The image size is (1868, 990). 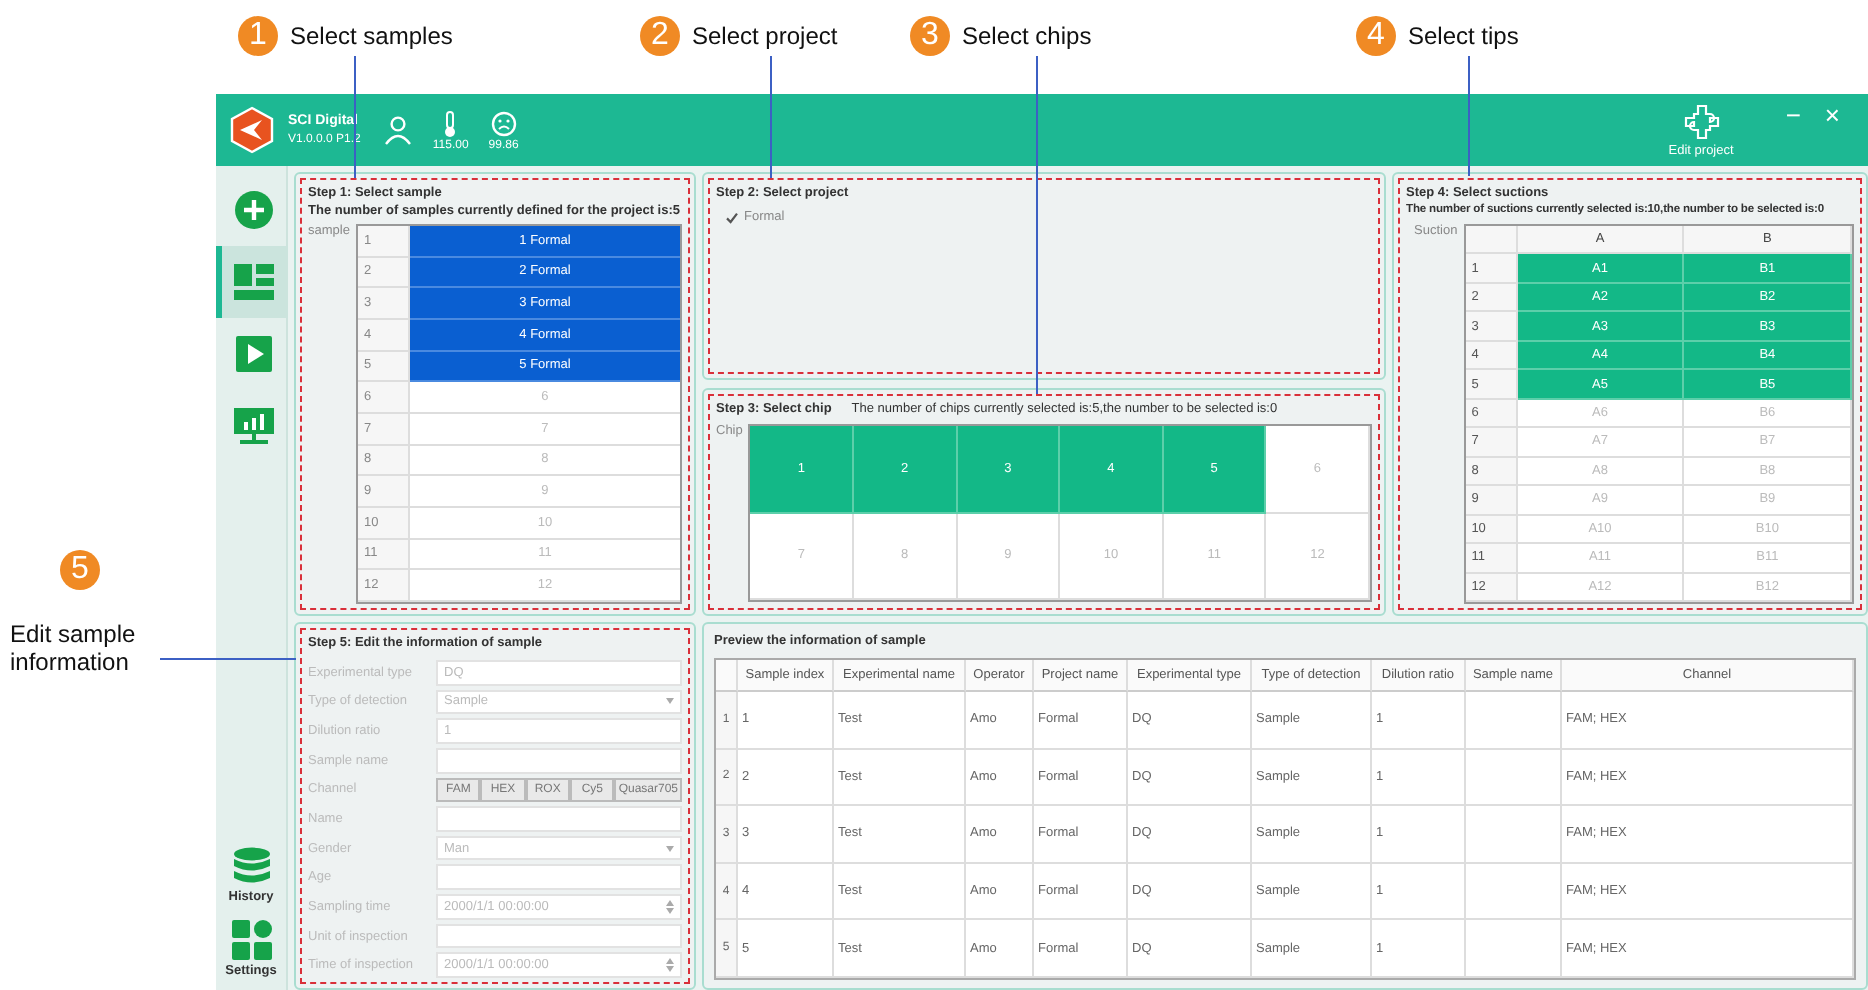 What do you see at coordinates (1463, 36) in the screenshot?
I see `callout-label: Select tips` at bounding box center [1463, 36].